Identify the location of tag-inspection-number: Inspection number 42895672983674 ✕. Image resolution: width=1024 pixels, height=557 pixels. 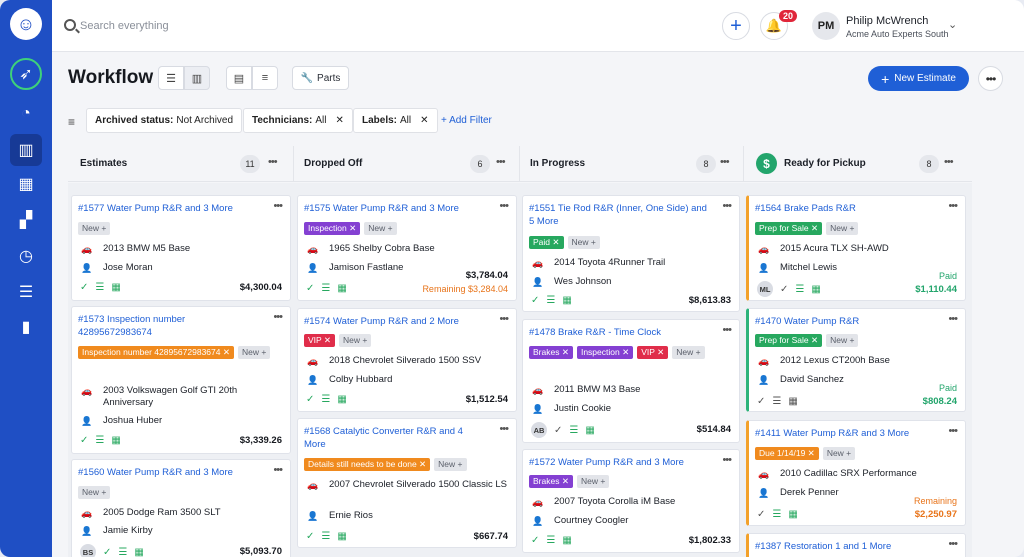
(156, 352).